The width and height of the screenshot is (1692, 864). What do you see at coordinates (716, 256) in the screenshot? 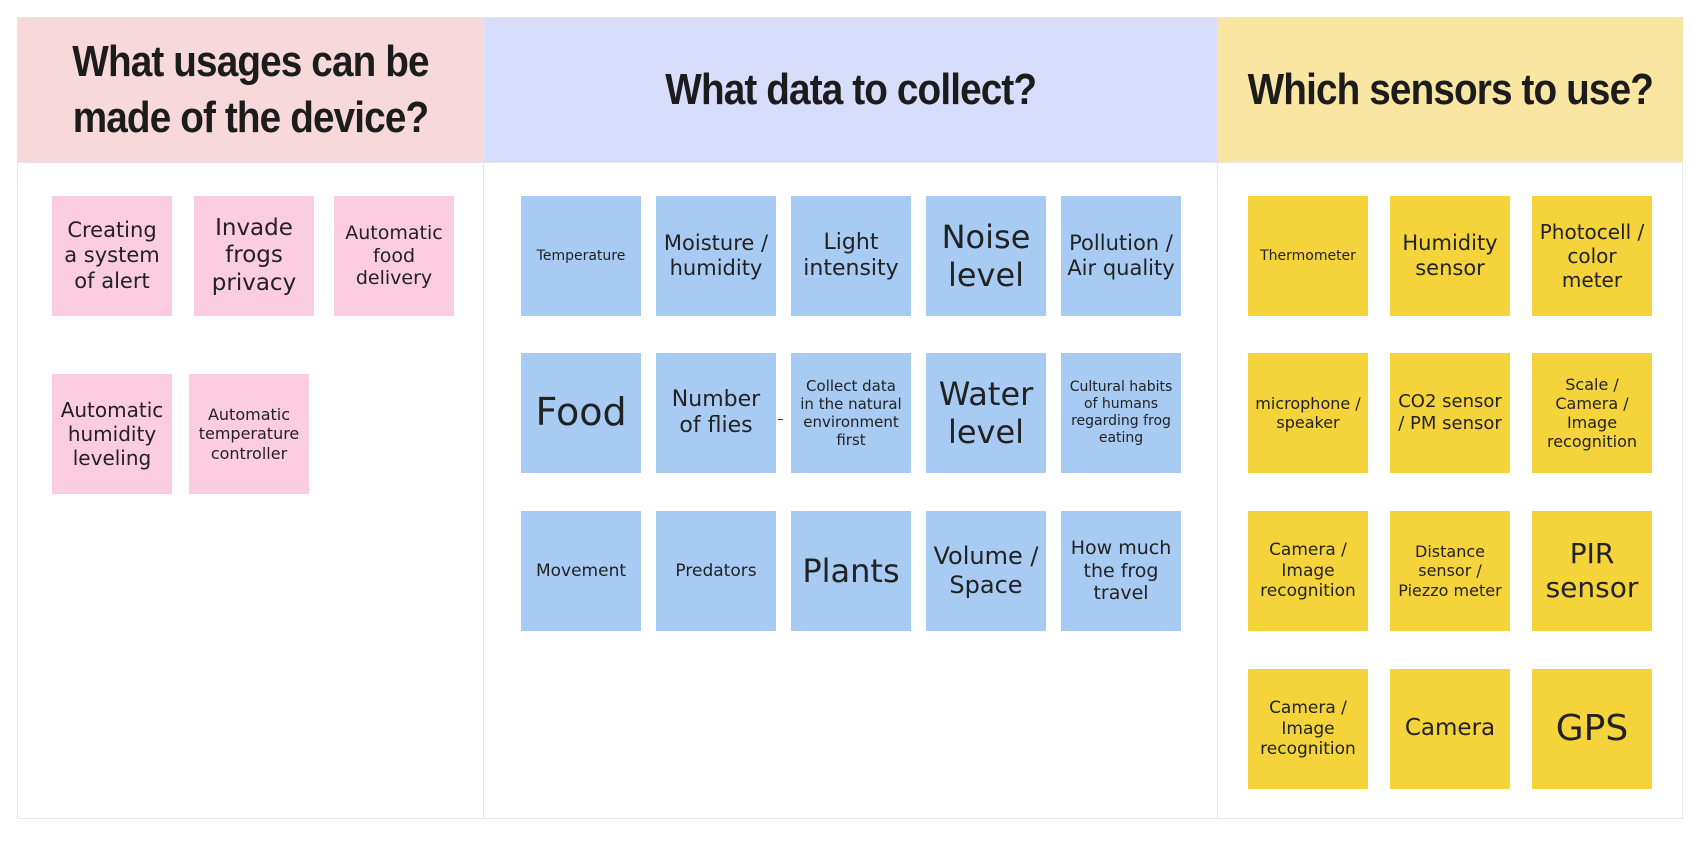
I see `sticky-note: Moisture / humidity` at bounding box center [716, 256].